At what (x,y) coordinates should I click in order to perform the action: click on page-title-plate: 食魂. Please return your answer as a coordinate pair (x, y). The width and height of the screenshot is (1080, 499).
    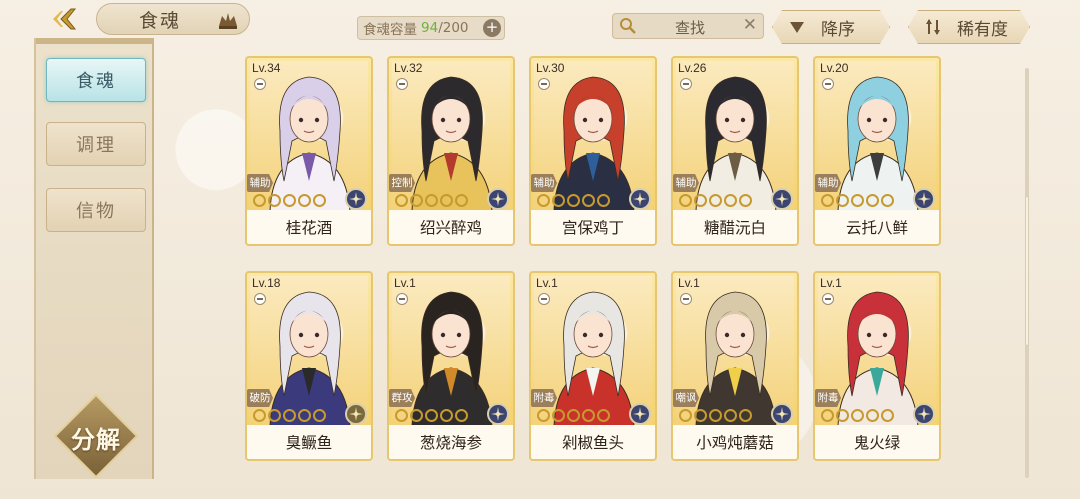
    Looking at the image, I should click on (173, 19).